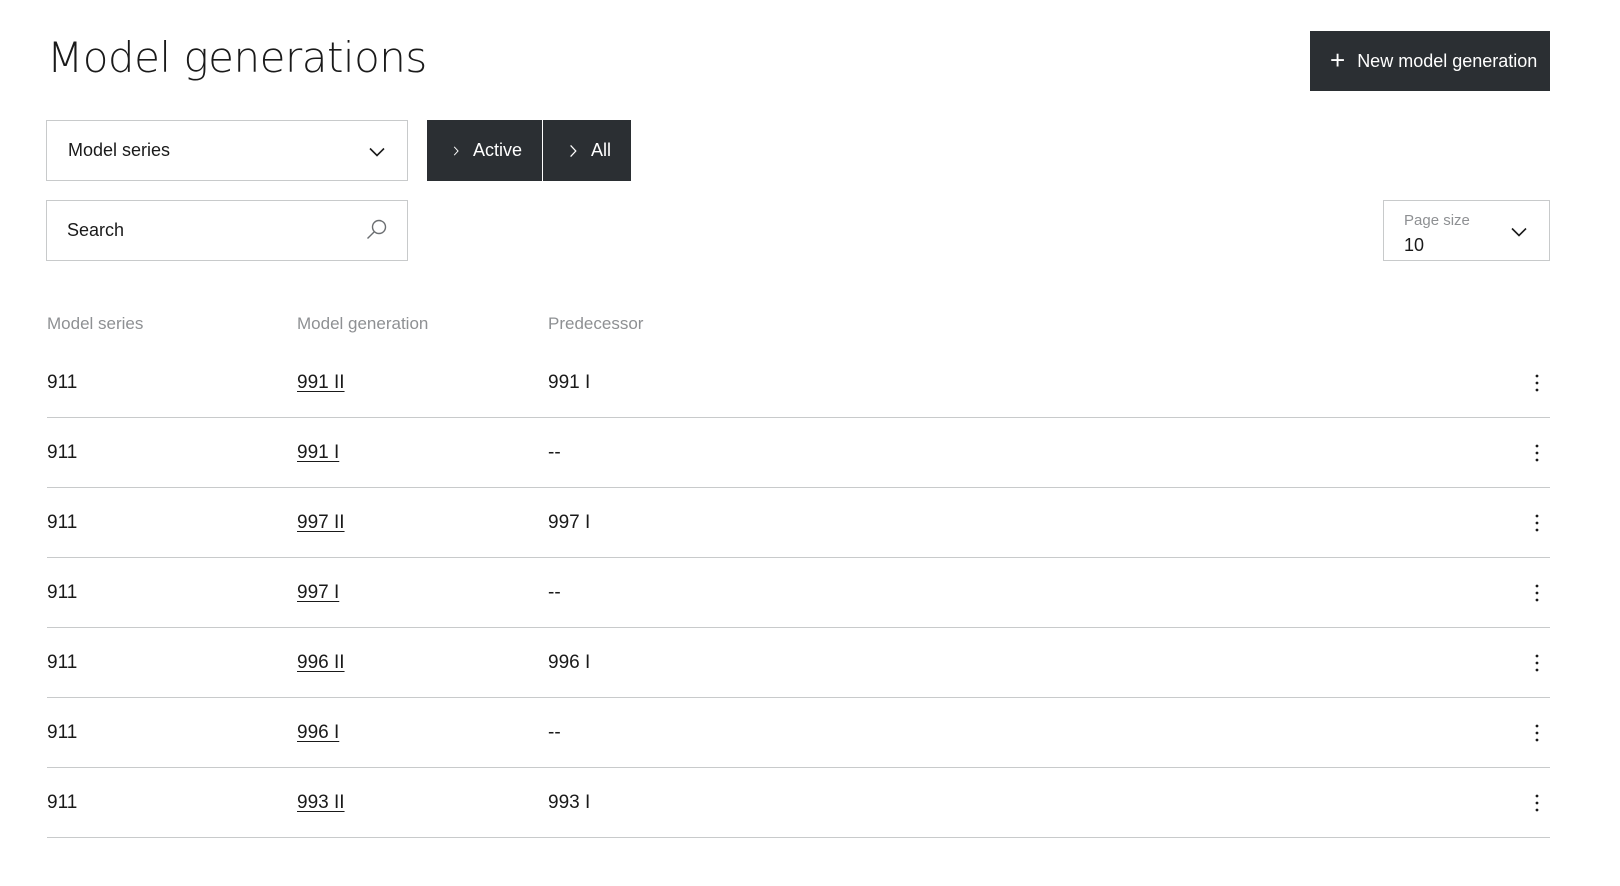 Image resolution: width=1620 pixels, height=886 pixels. What do you see at coordinates (207, 230) in the screenshot?
I see `search-input` at bounding box center [207, 230].